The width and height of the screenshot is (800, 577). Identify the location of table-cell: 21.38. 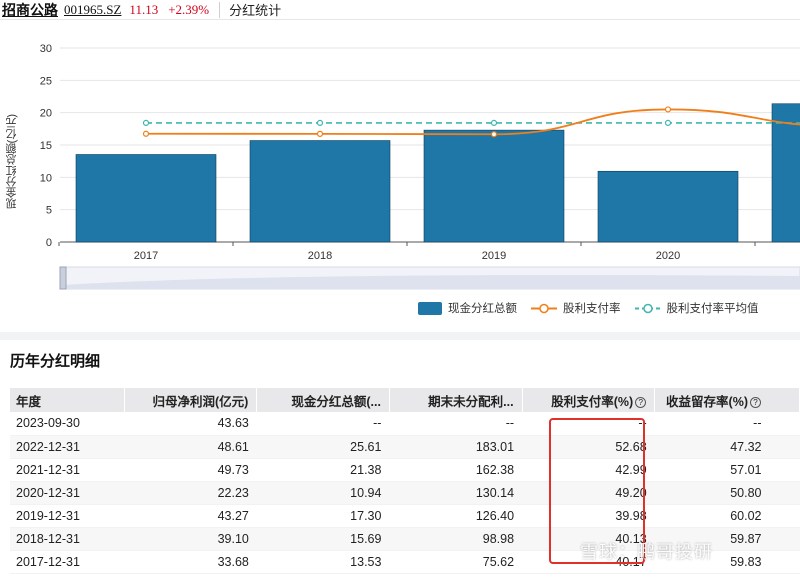
(323, 470).